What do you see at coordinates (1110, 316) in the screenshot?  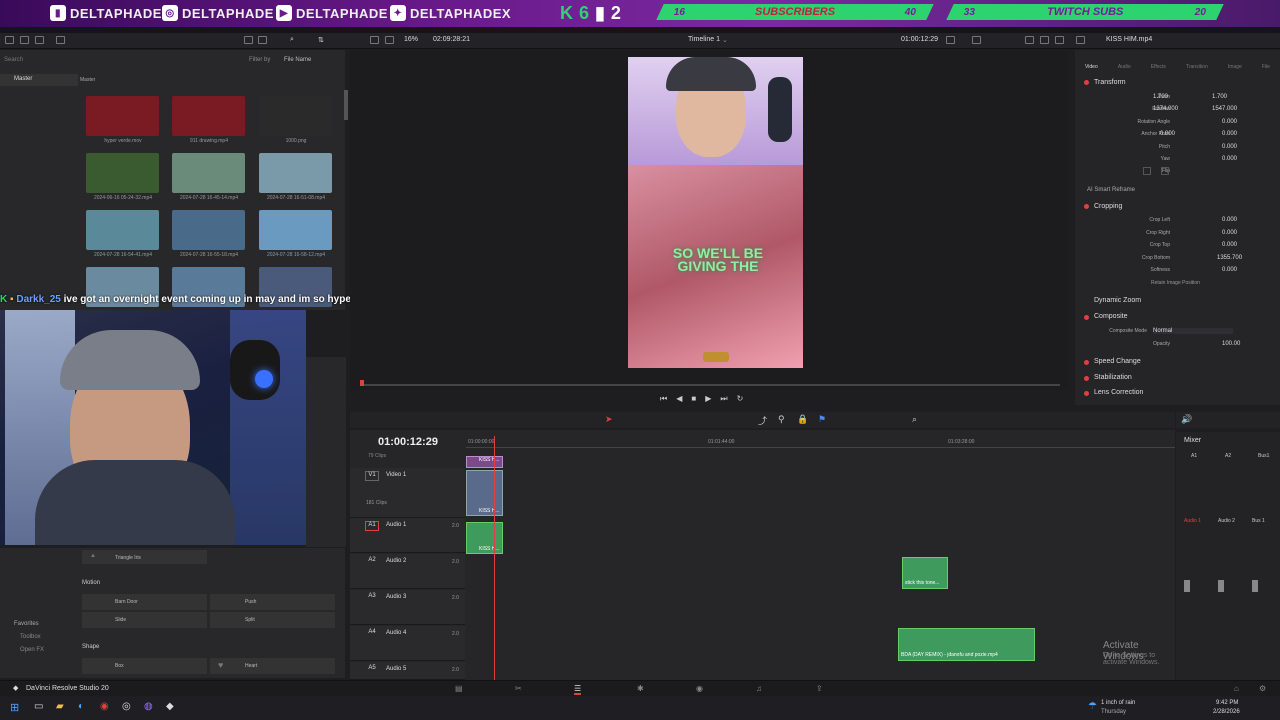 I see `section-composite: Composite` at bounding box center [1110, 316].